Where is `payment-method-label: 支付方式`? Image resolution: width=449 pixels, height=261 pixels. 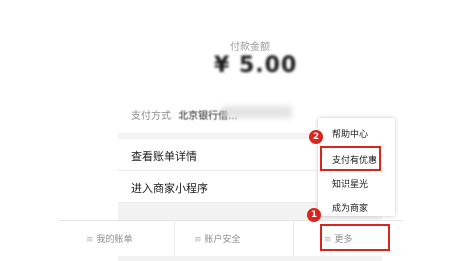 payment-method-label: 支付方式 is located at coordinates (151, 116).